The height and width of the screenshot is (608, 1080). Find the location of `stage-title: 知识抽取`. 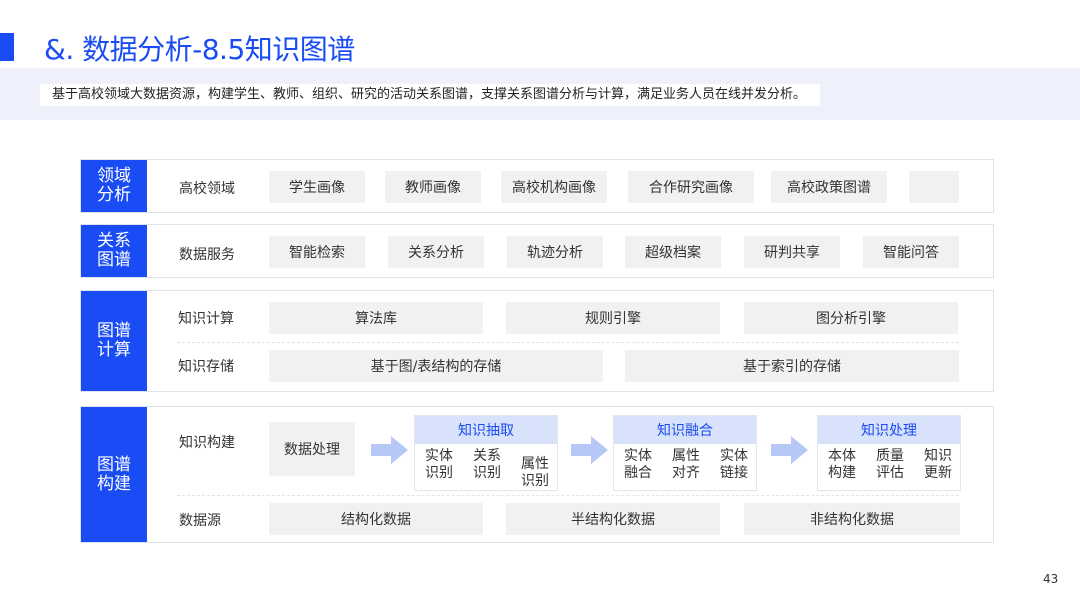

stage-title: 知识抽取 is located at coordinates (486, 430).